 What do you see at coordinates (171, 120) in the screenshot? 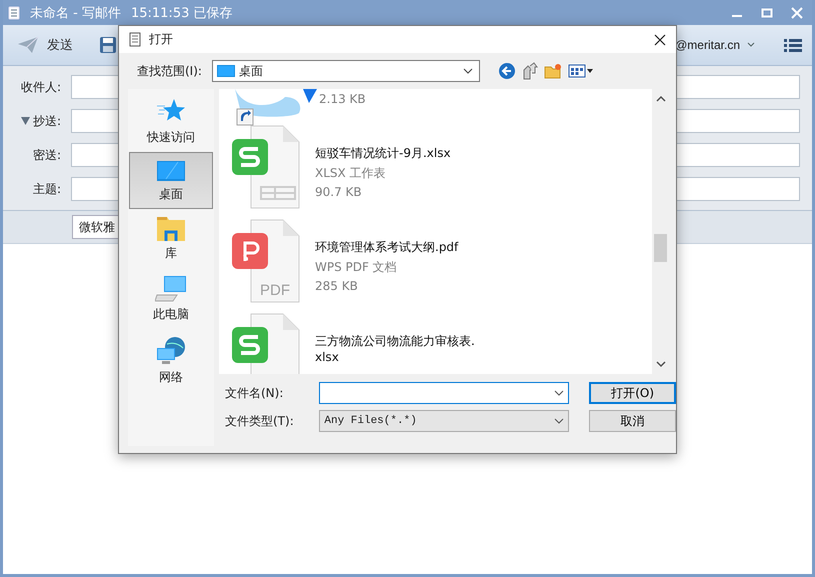
I see `place-item: 快速访问` at bounding box center [171, 120].